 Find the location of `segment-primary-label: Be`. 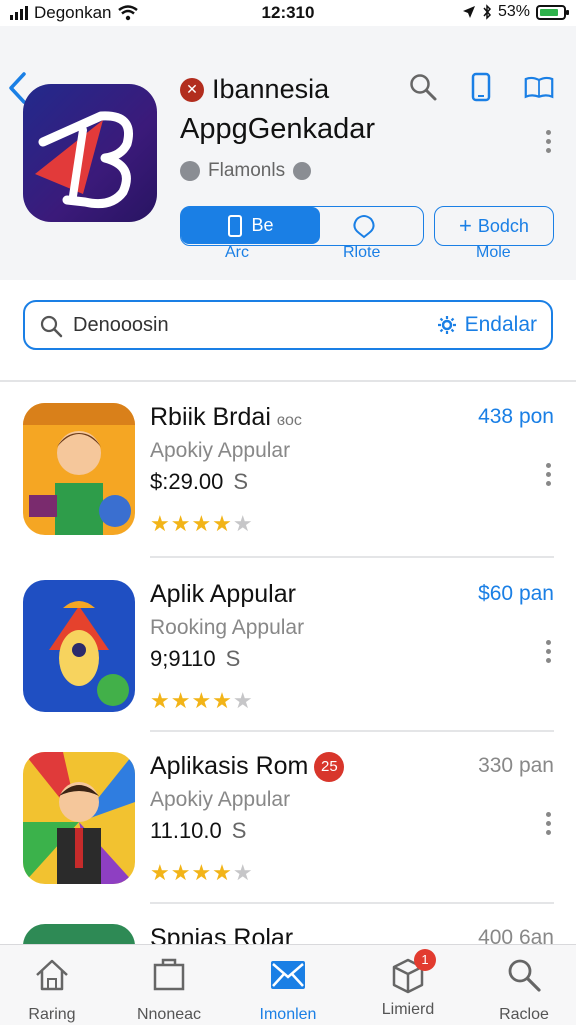

segment-primary-label: Be is located at coordinates (262, 225).